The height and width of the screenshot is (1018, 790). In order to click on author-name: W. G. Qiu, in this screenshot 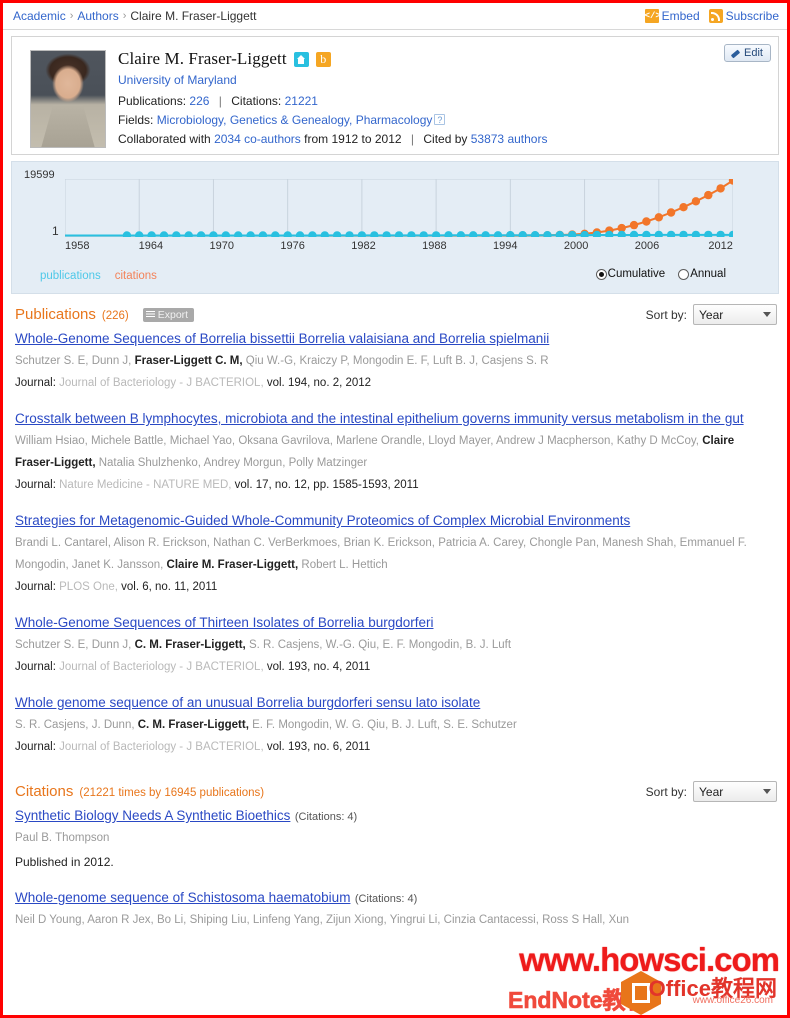, I will do `click(361, 725)`.